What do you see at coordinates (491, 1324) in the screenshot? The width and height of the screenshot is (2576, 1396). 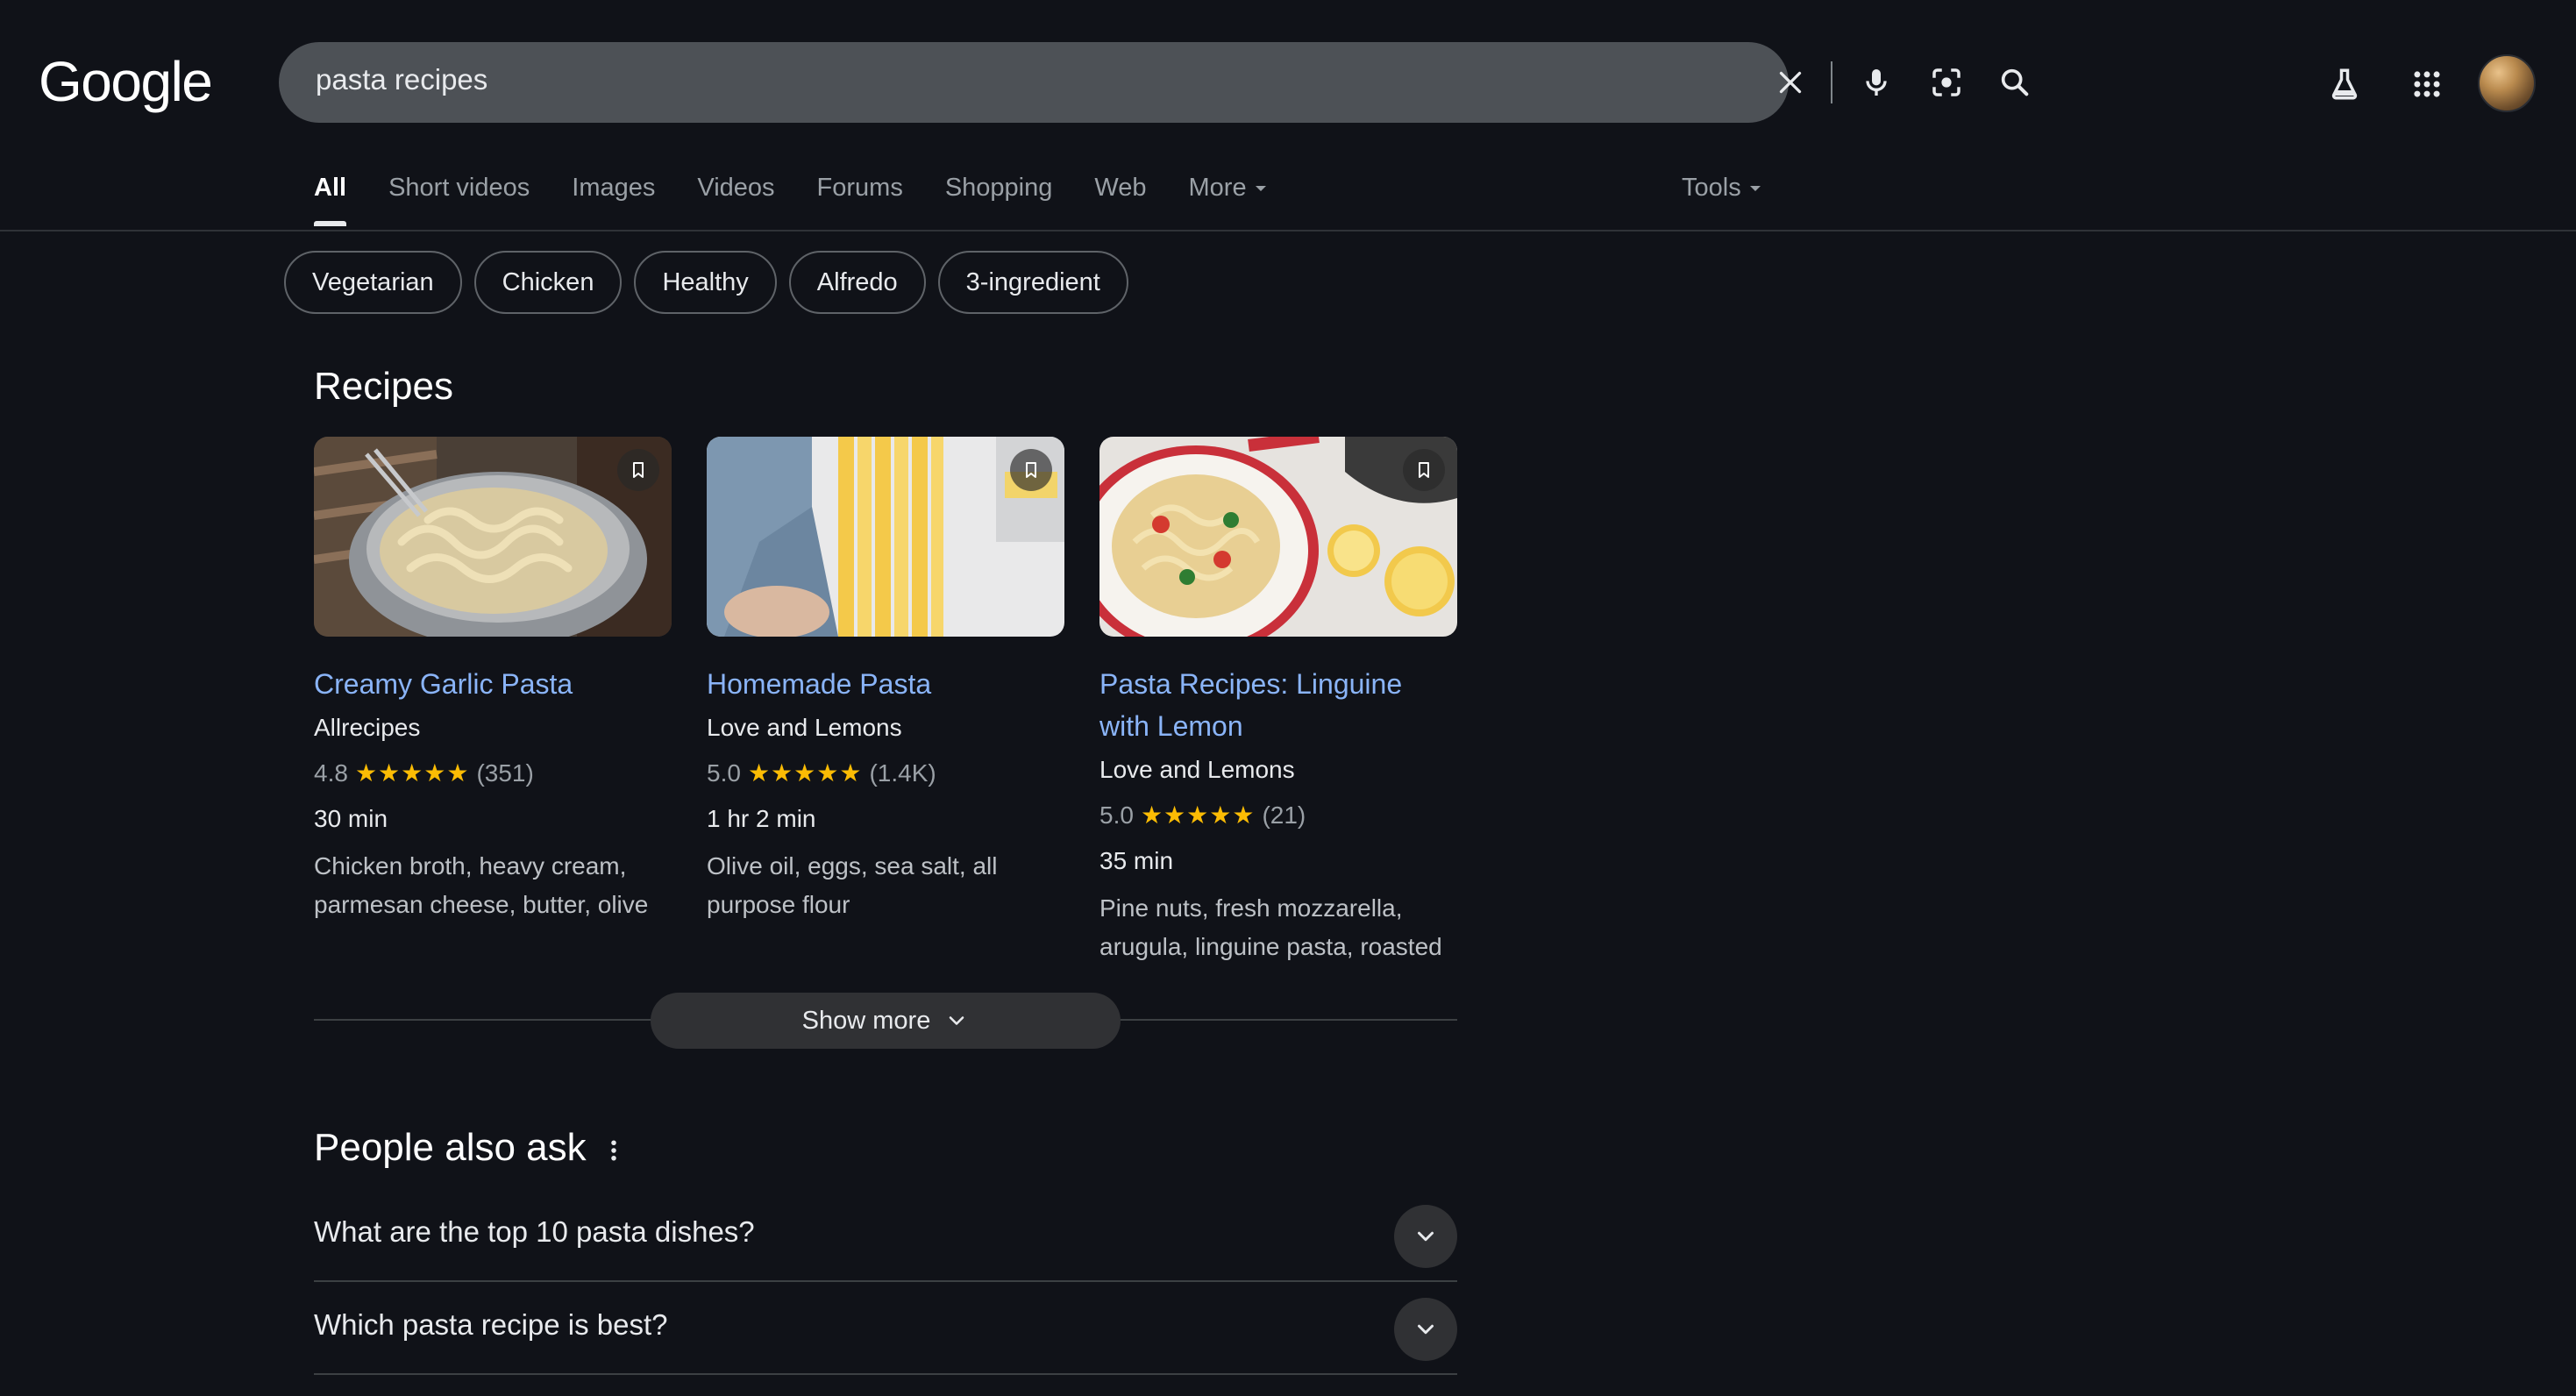 I see `paa-question-text: Which pasta recipe is best?` at bounding box center [491, 1324].